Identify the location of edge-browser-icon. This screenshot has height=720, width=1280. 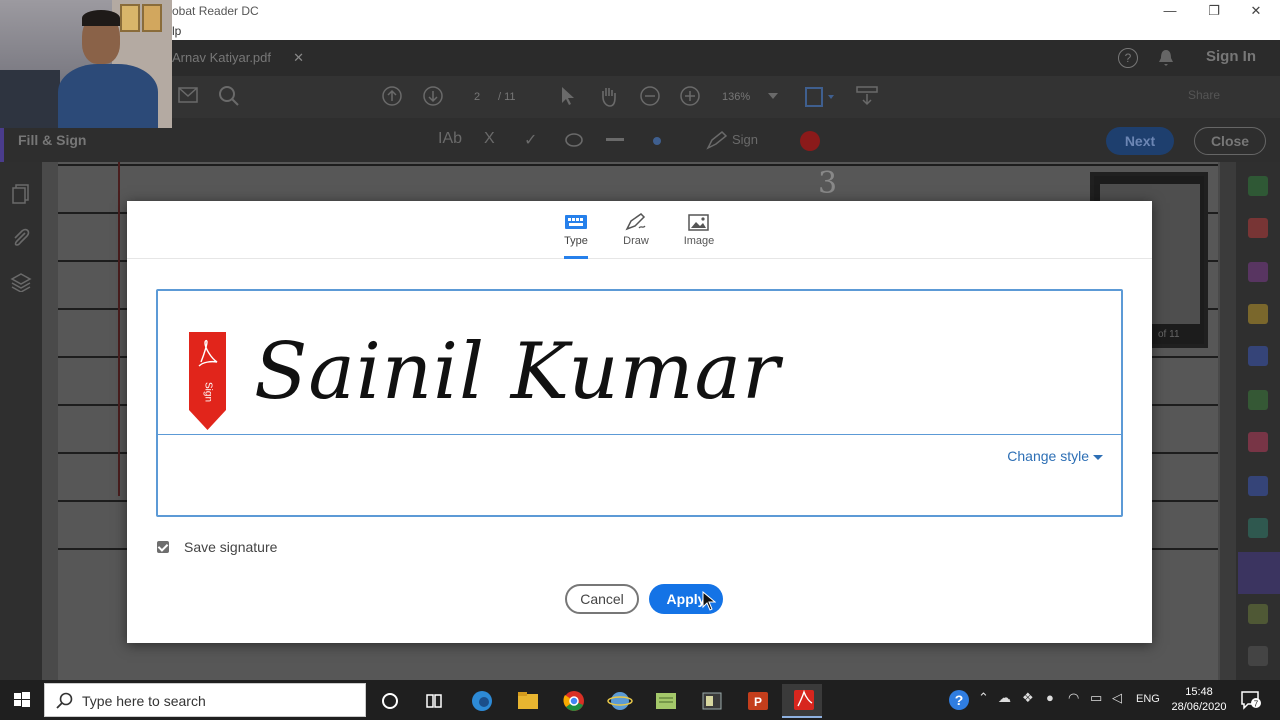
(482, 701).